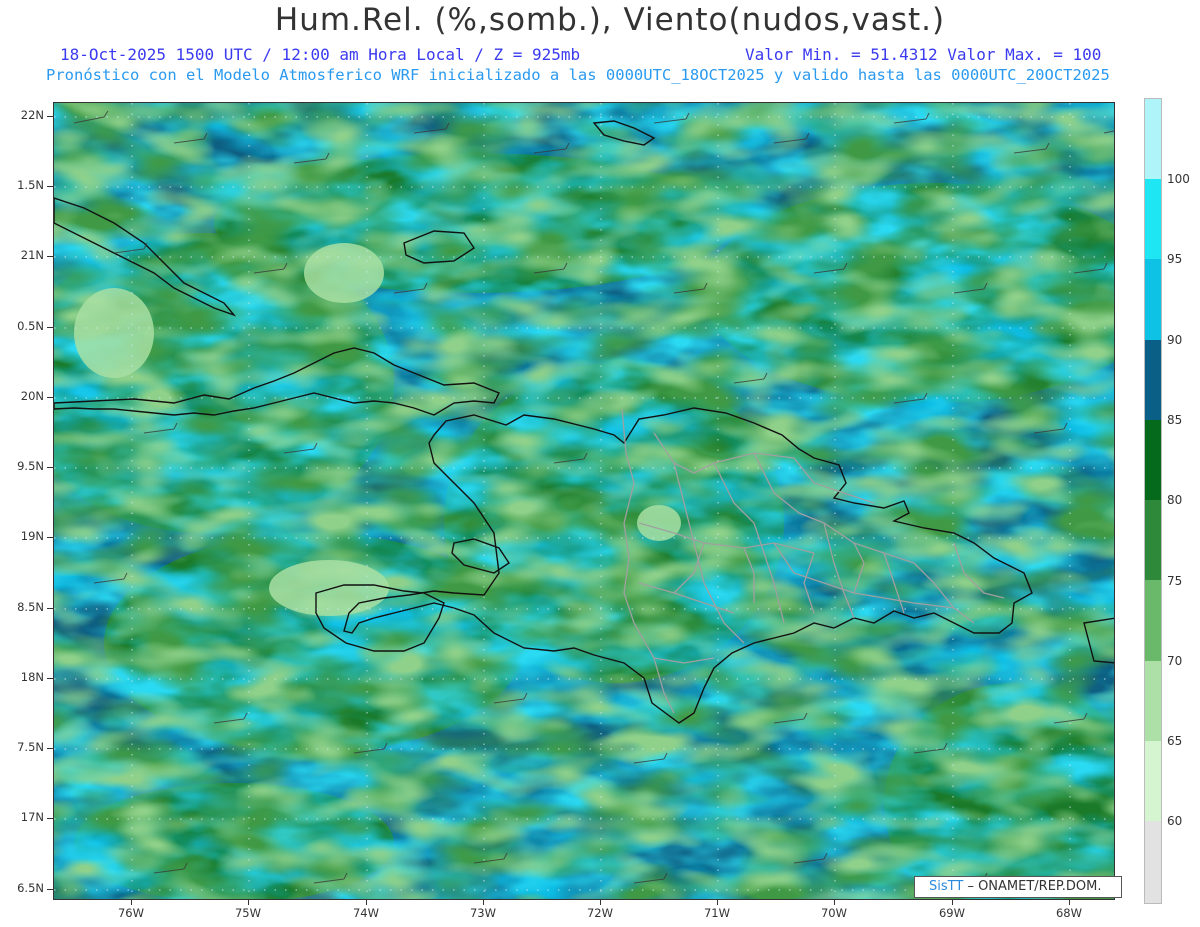 This screenshot has height=927, width=1200. I want to click on lat-label-22n: 22N, so click(32, 115).